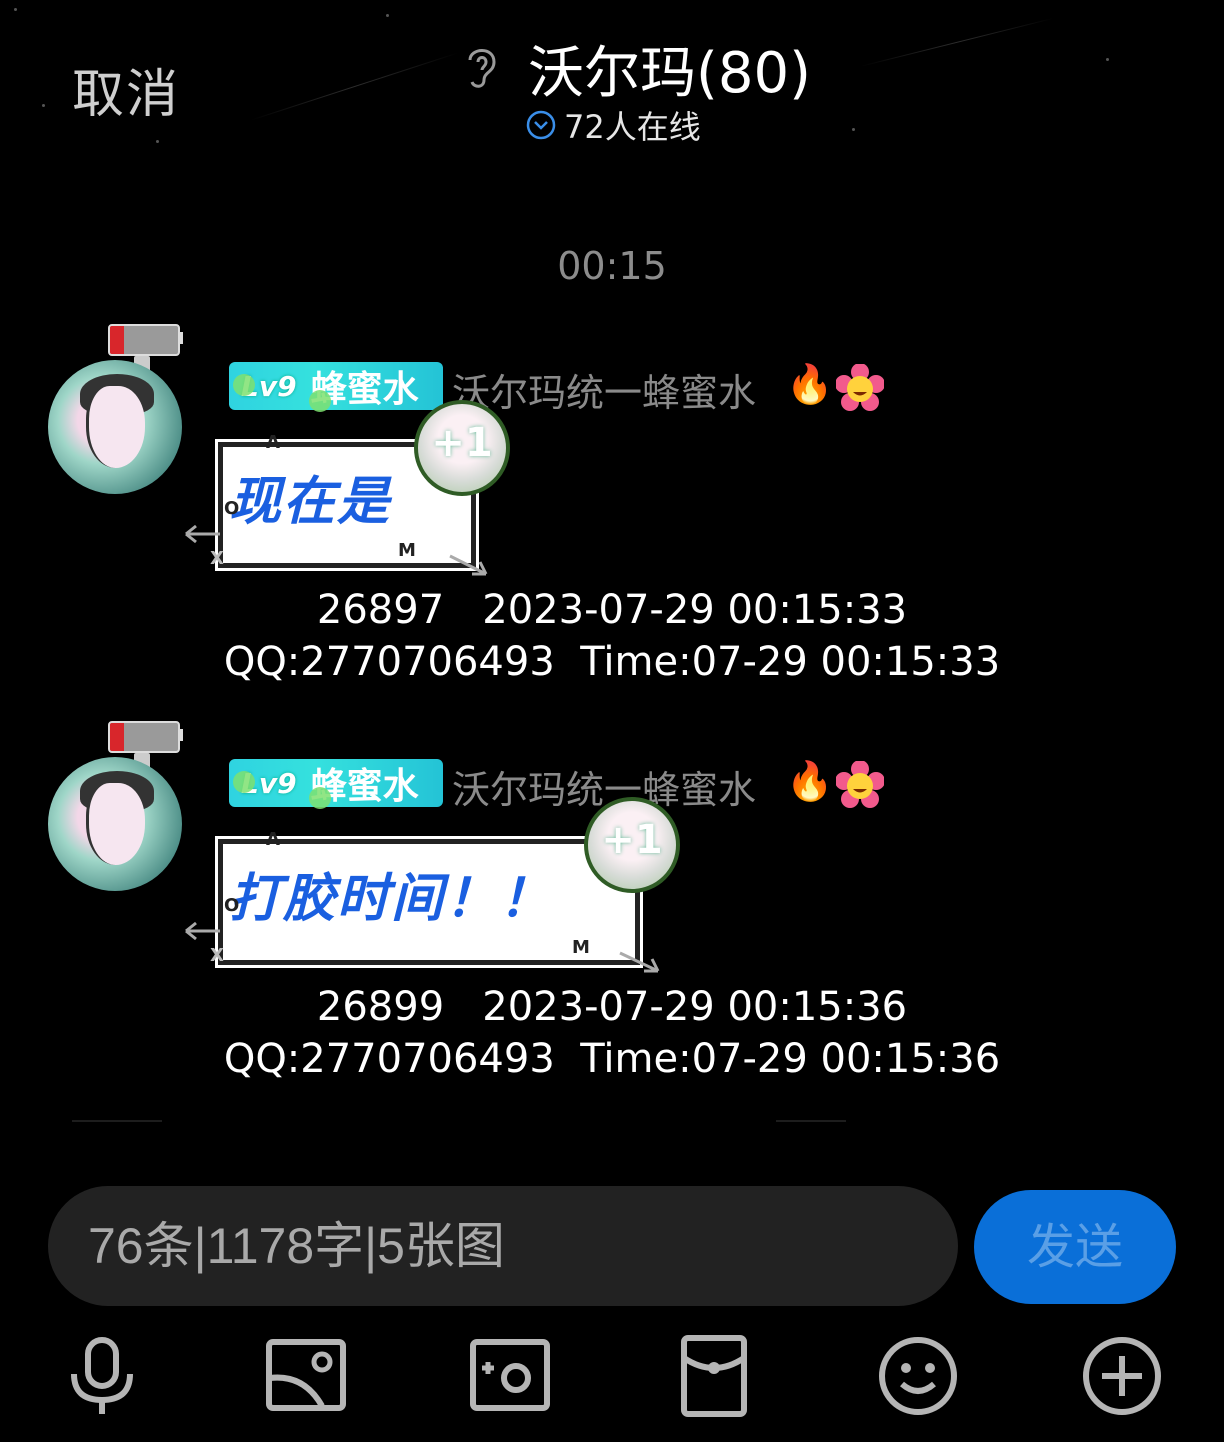 This screenshot has width=1224, height=1442. I want to click on group-title: 沃尔玛(80), so click(669, 68).